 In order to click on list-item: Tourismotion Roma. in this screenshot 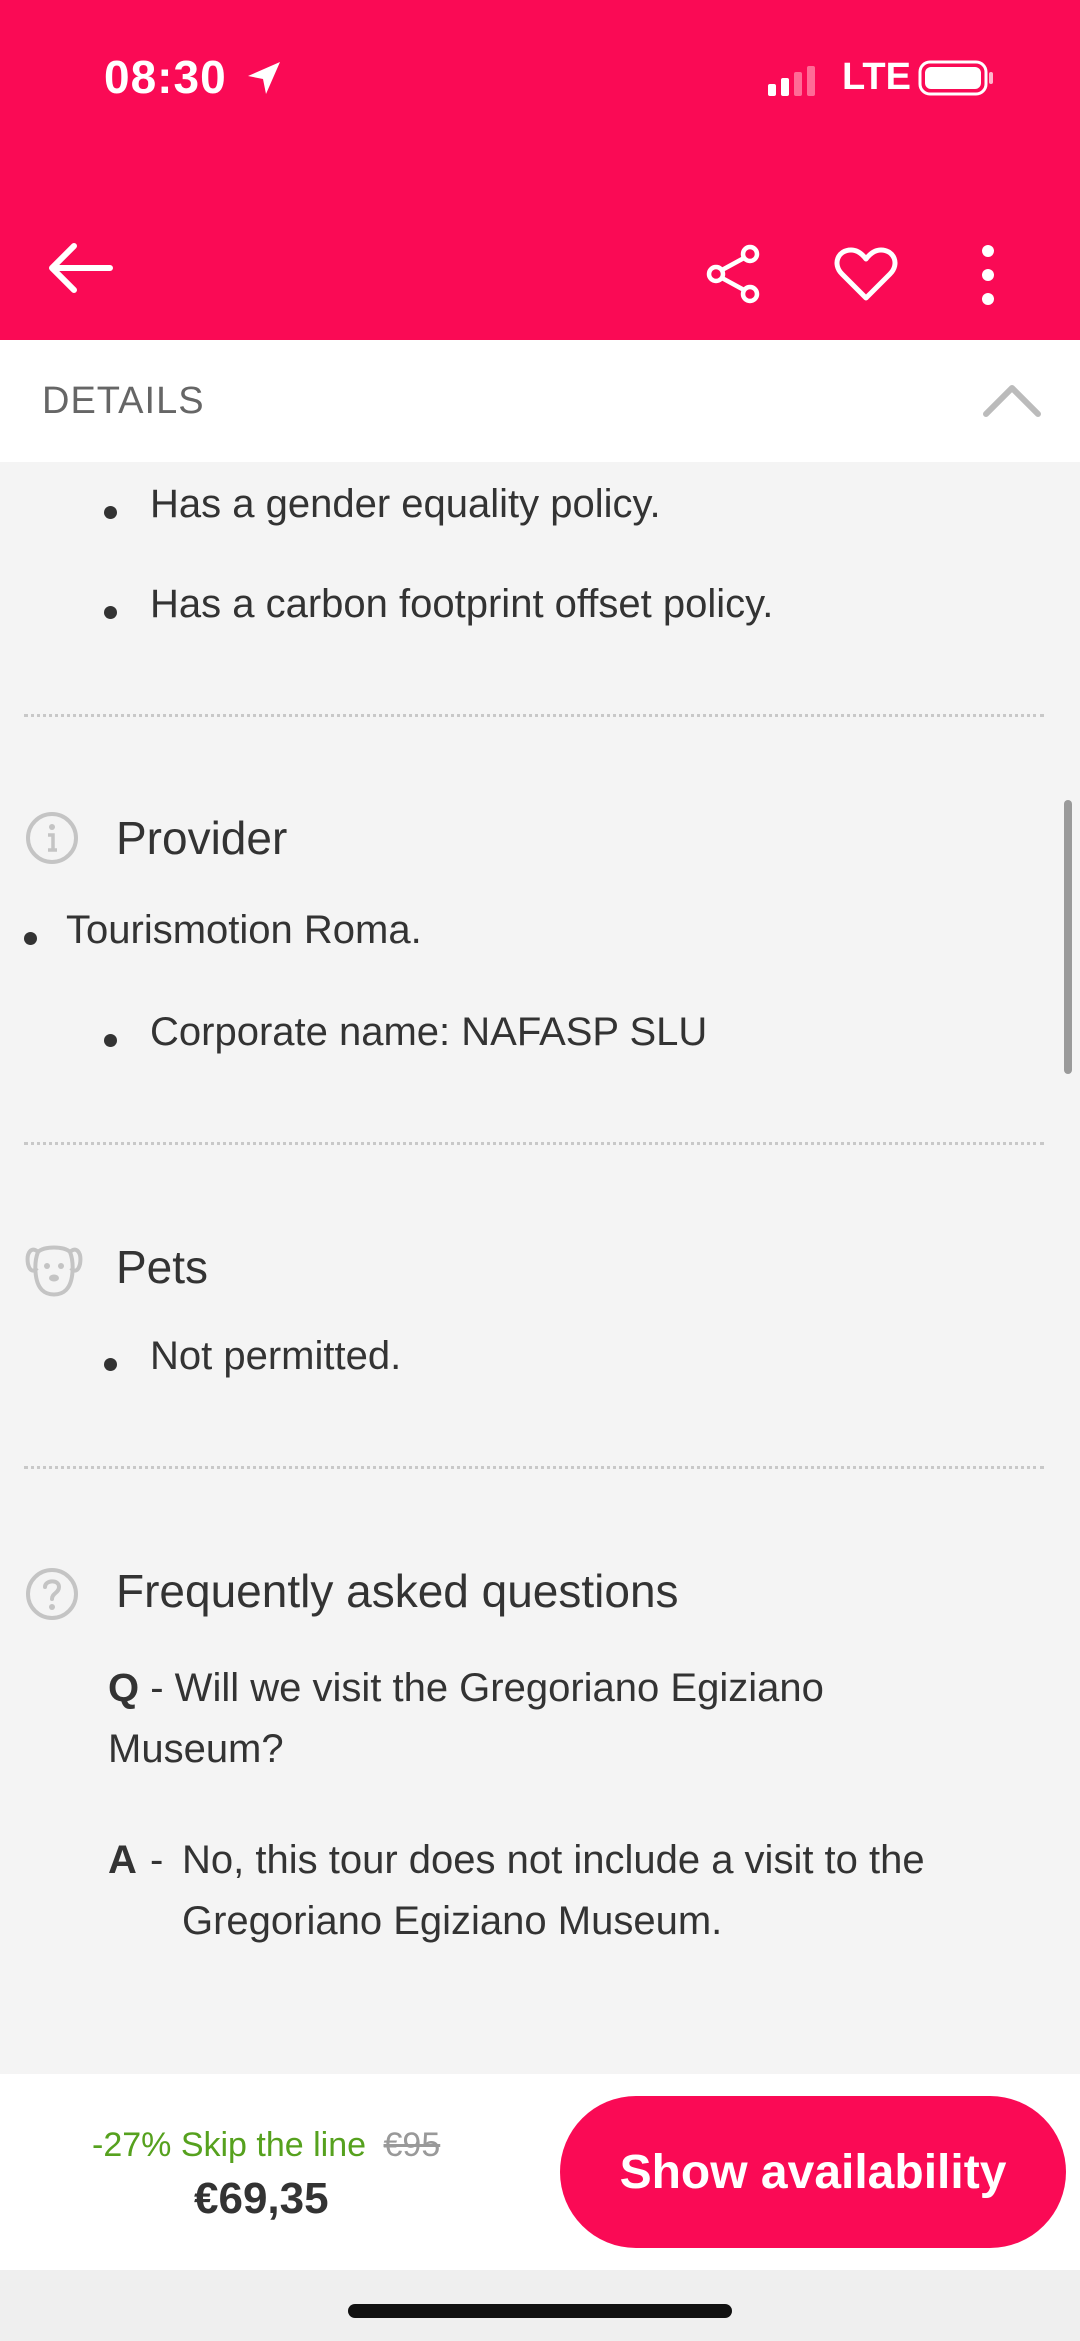, I will do `click(223, 930)`.